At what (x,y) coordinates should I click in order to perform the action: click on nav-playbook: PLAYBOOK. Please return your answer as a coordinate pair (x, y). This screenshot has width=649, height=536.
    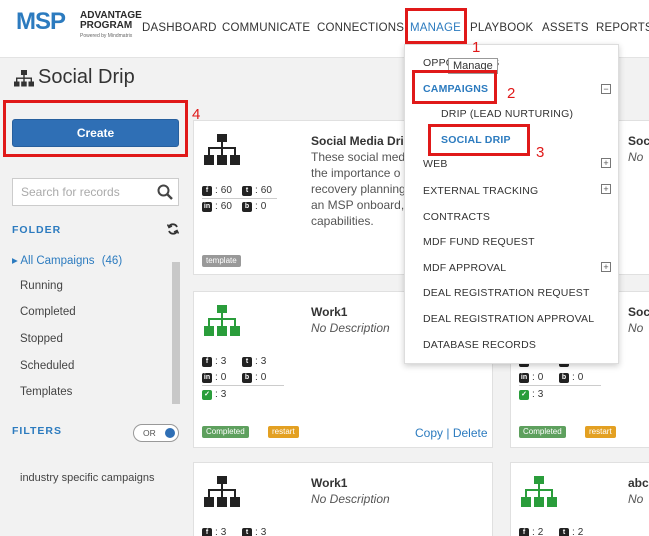
    Looking at the image, I should click on (501, 28).